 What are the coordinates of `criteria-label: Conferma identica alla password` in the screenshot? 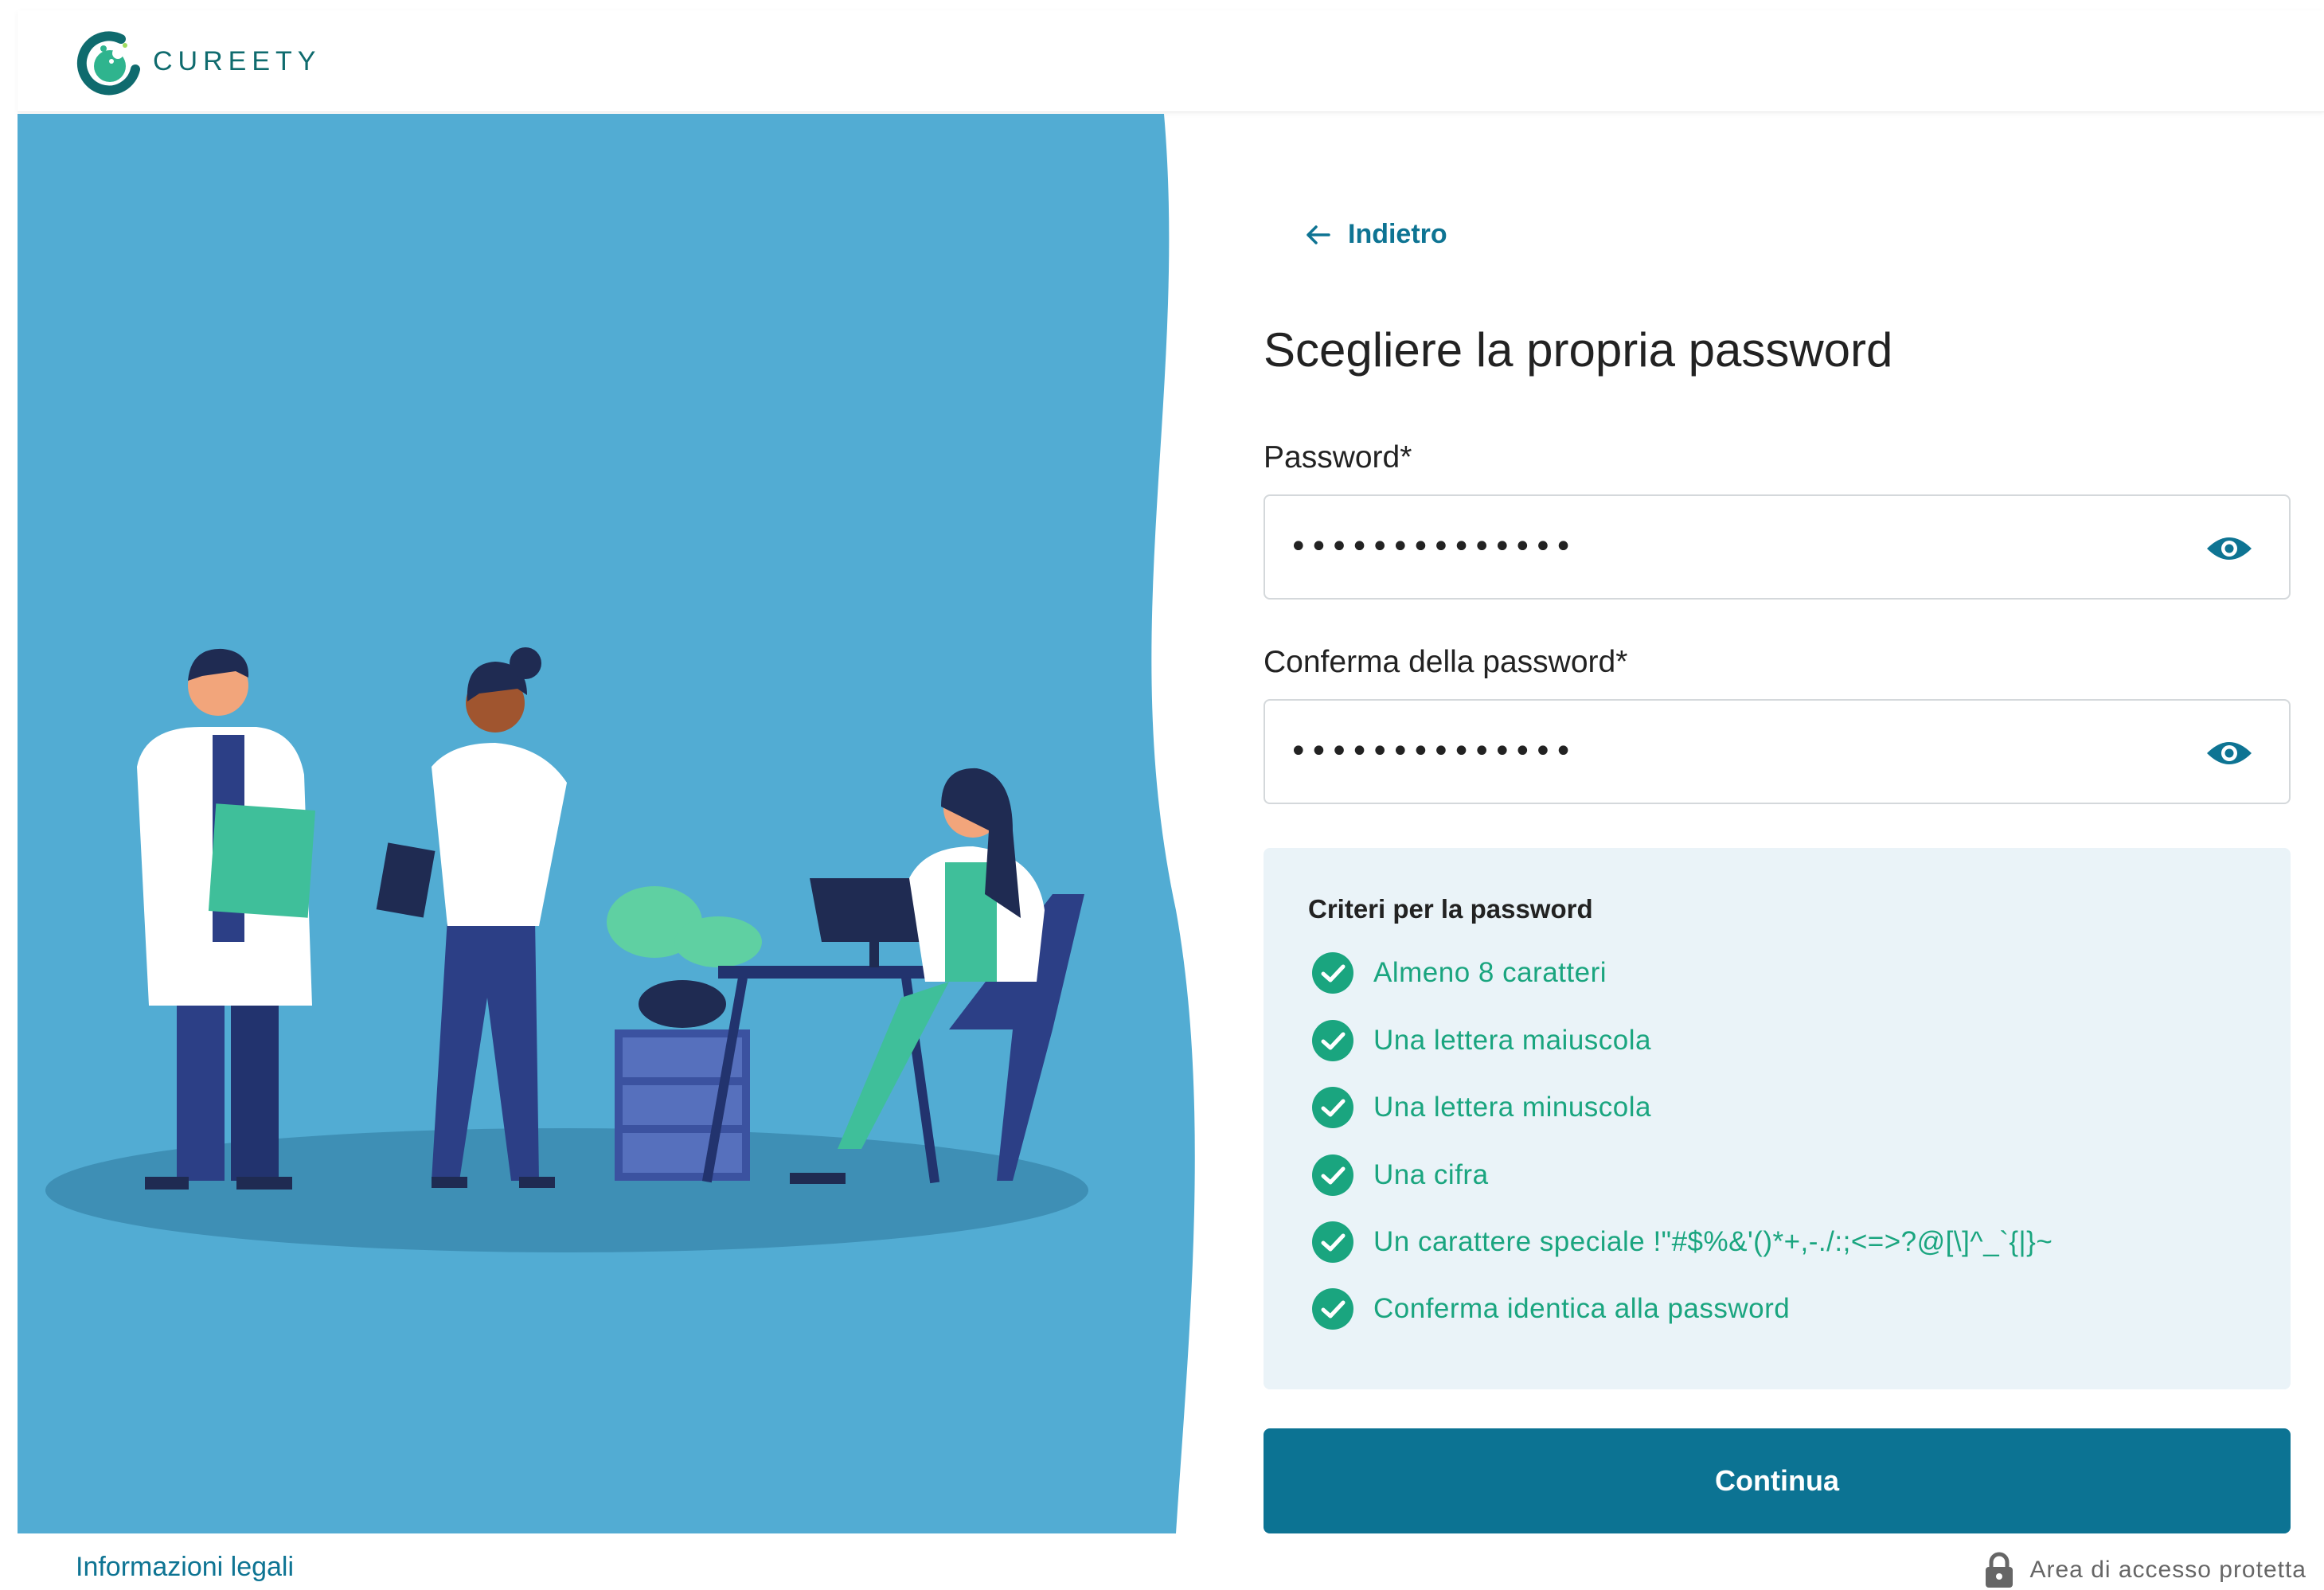 It's located at (1582, 1308).